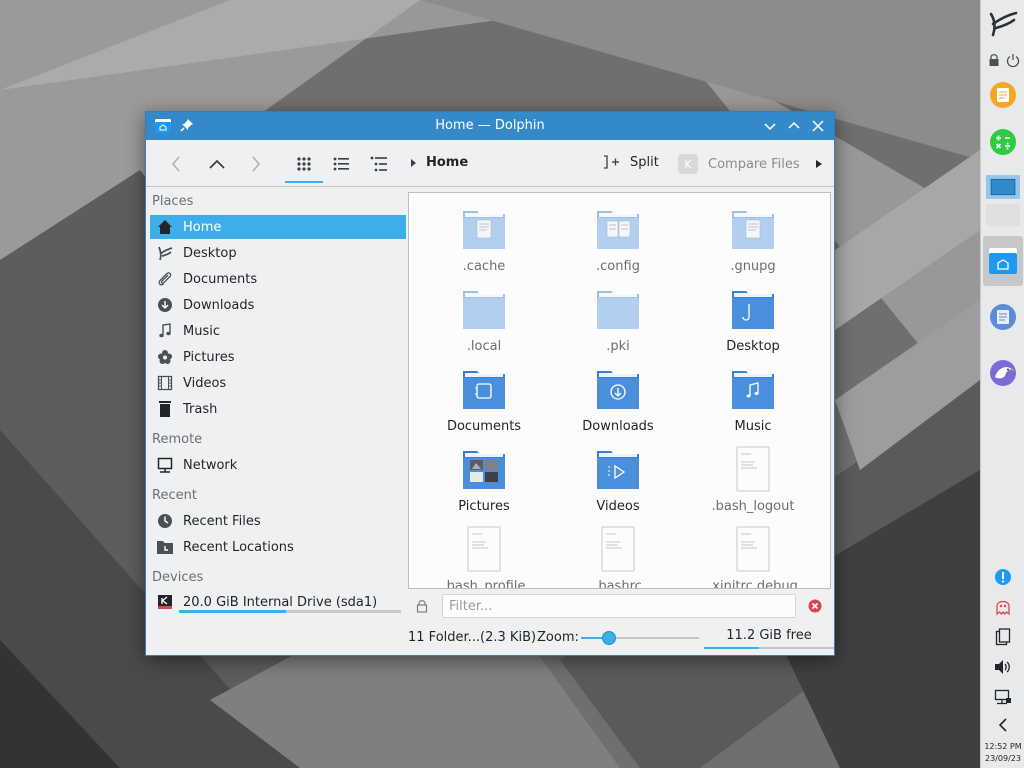  Describe the element at coordinates (618, 584) in the screenshot. I see `file-name: .bashrc` at that location.